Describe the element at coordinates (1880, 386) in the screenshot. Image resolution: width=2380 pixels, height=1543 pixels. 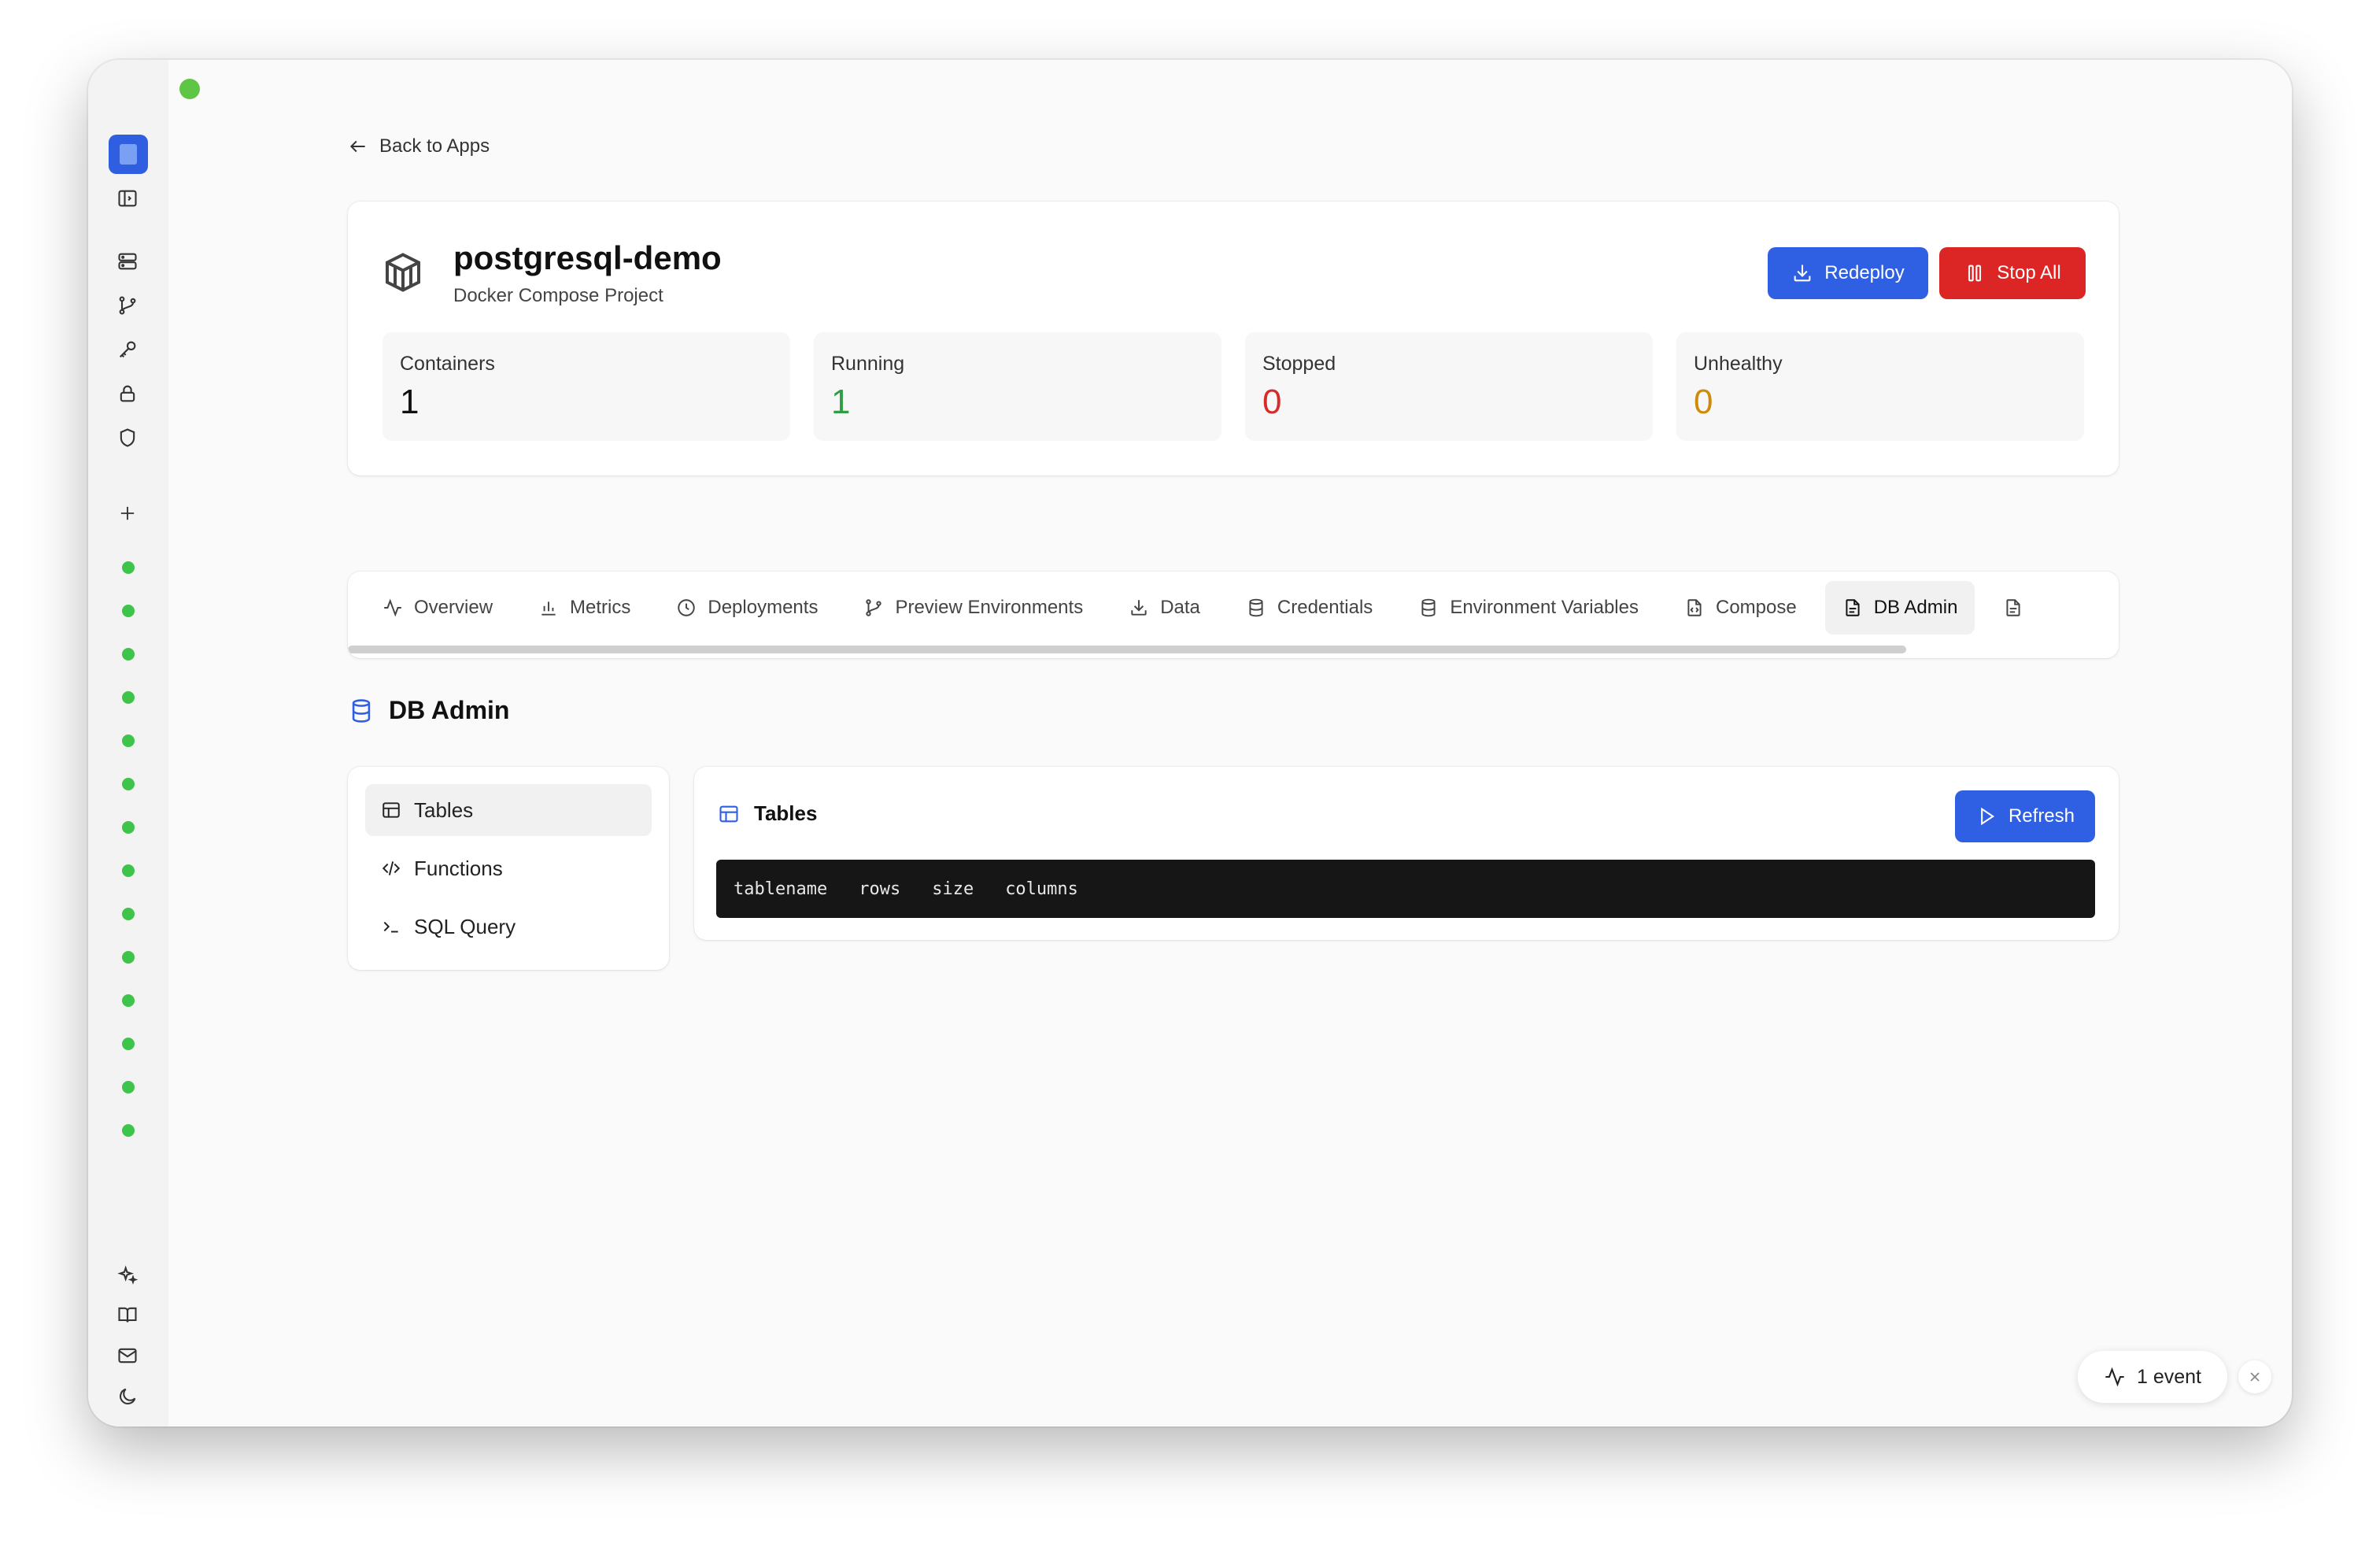
I see `stat-unhealthy: Unhealthy 0` at that location.